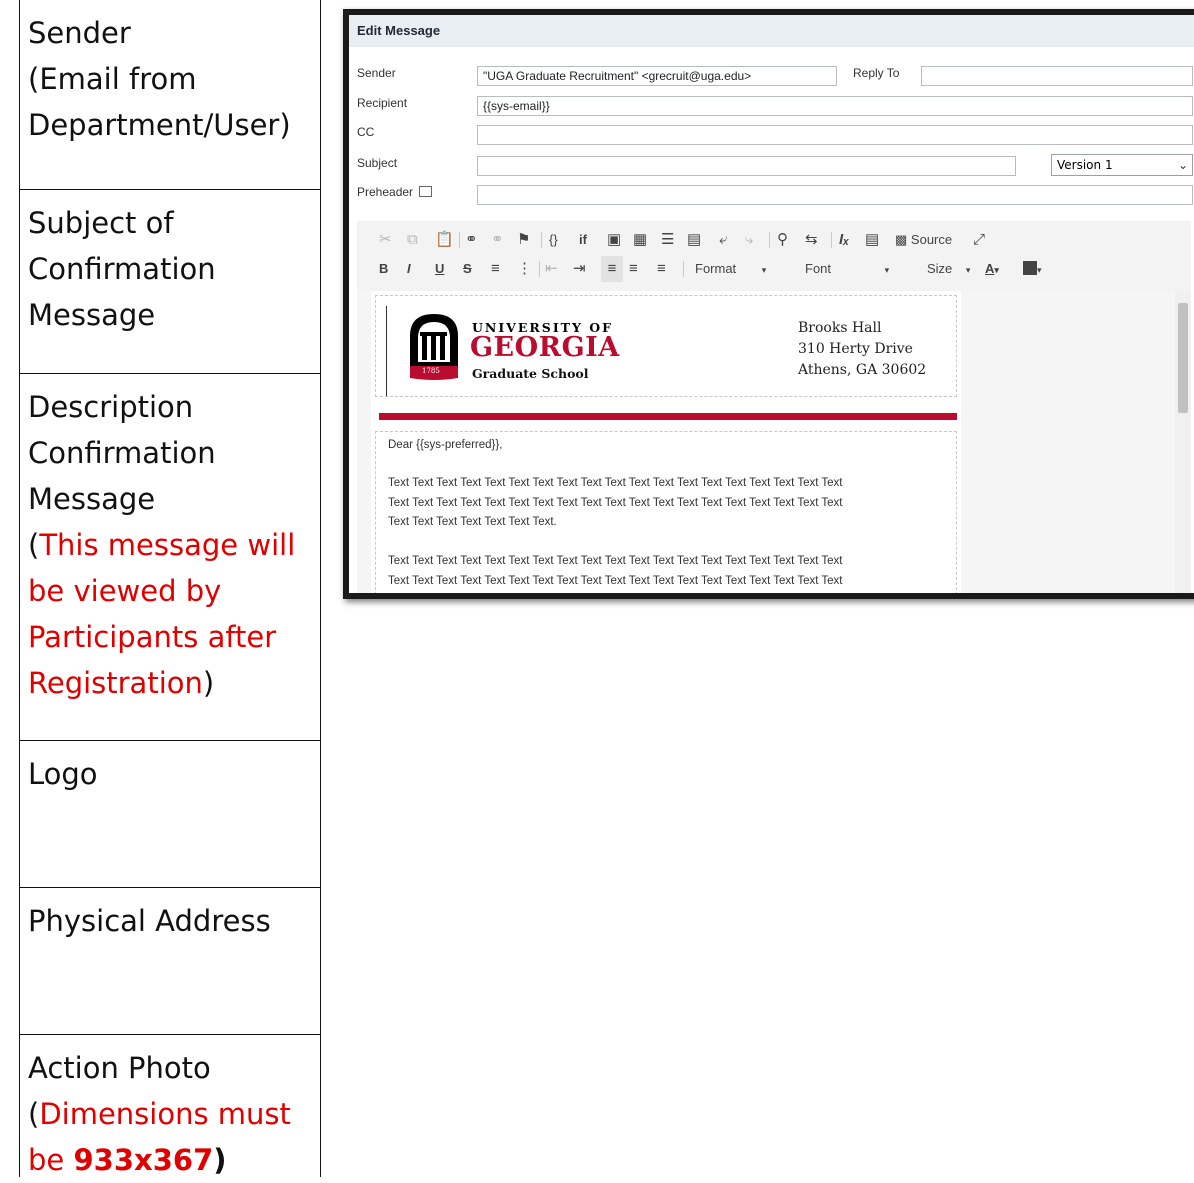 The height and width of the screenshot is (1183, 1194). I want to click on header-divider, so click(386, 351).